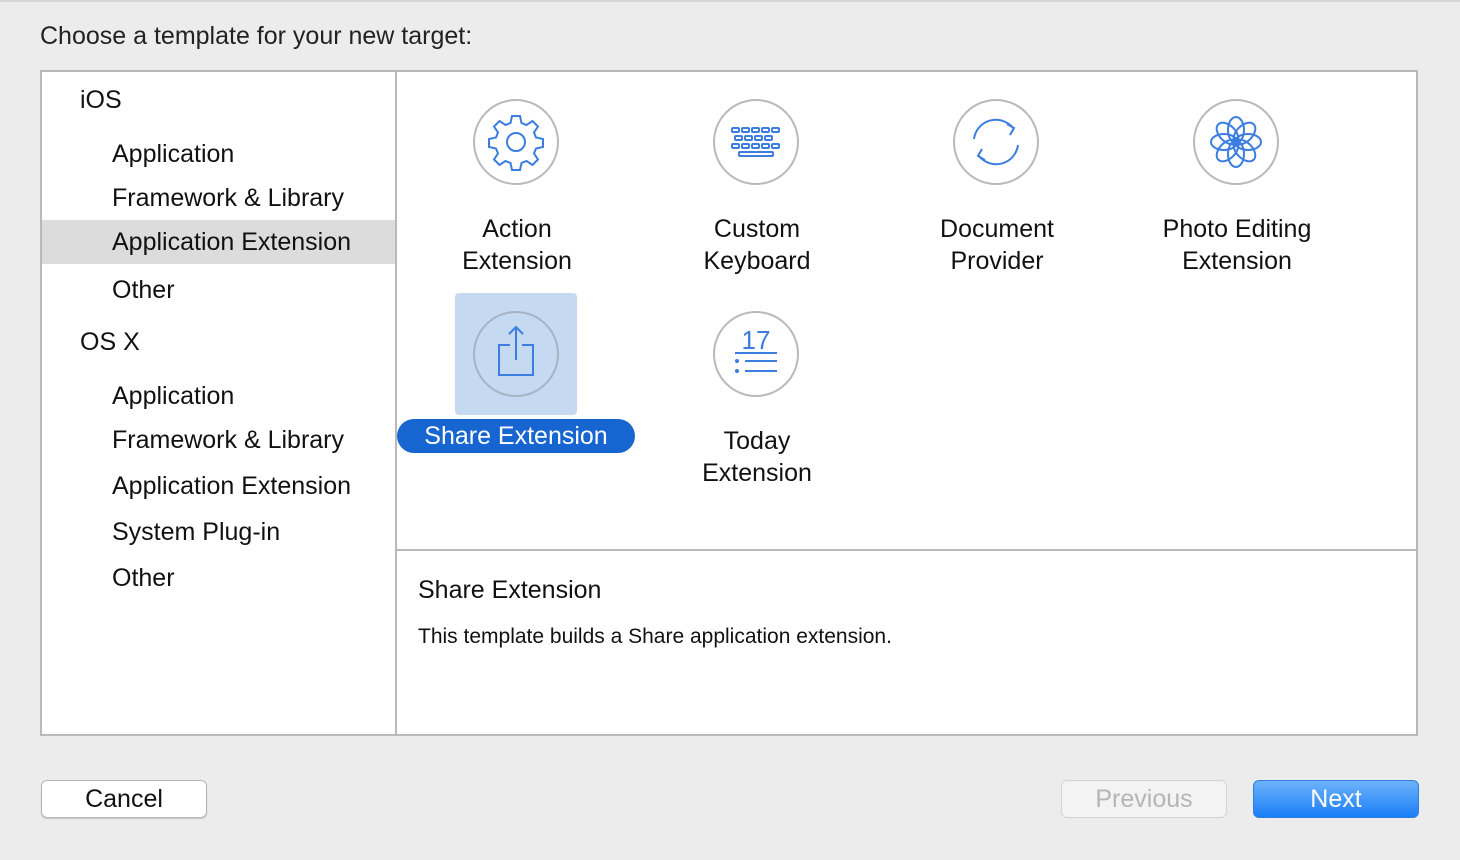  What do you see at coordinates (1144, 799) in the screenshot?
I see `previous-button: Previous` at bounding box center [1144, 799].